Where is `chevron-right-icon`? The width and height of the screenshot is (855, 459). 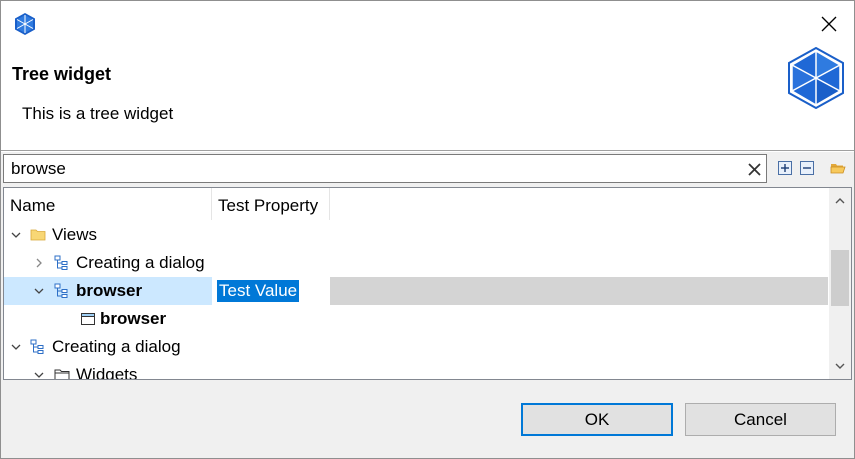 chevron-right-icon is located at coordinates (39, 263).